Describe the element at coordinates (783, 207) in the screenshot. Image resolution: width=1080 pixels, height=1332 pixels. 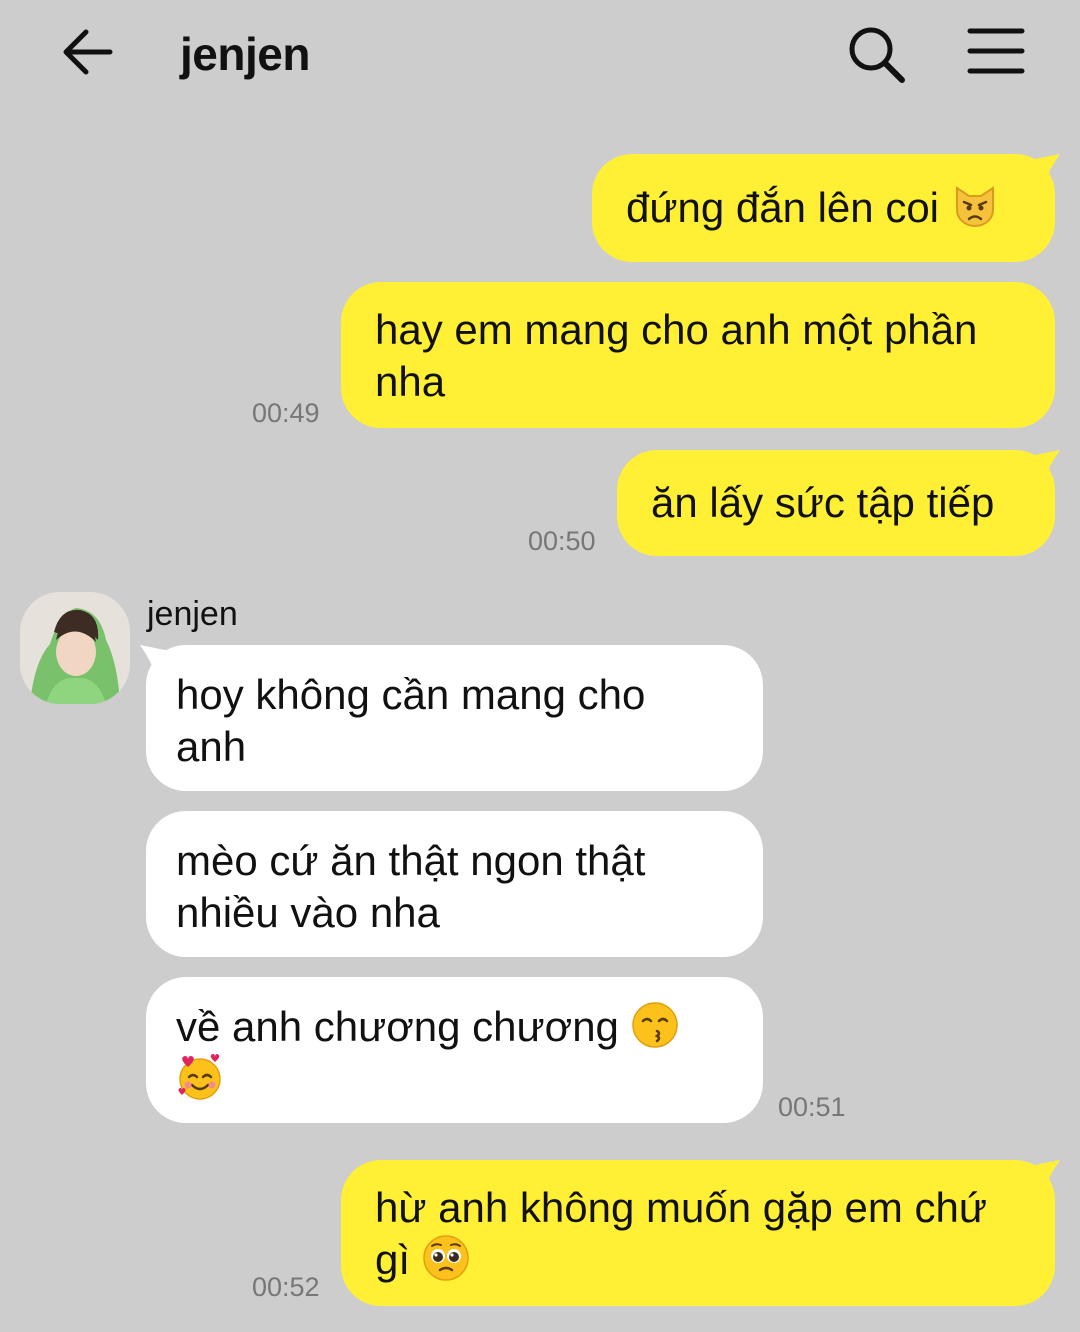
I see `message-text: đứng đắn lên coi` at that location.